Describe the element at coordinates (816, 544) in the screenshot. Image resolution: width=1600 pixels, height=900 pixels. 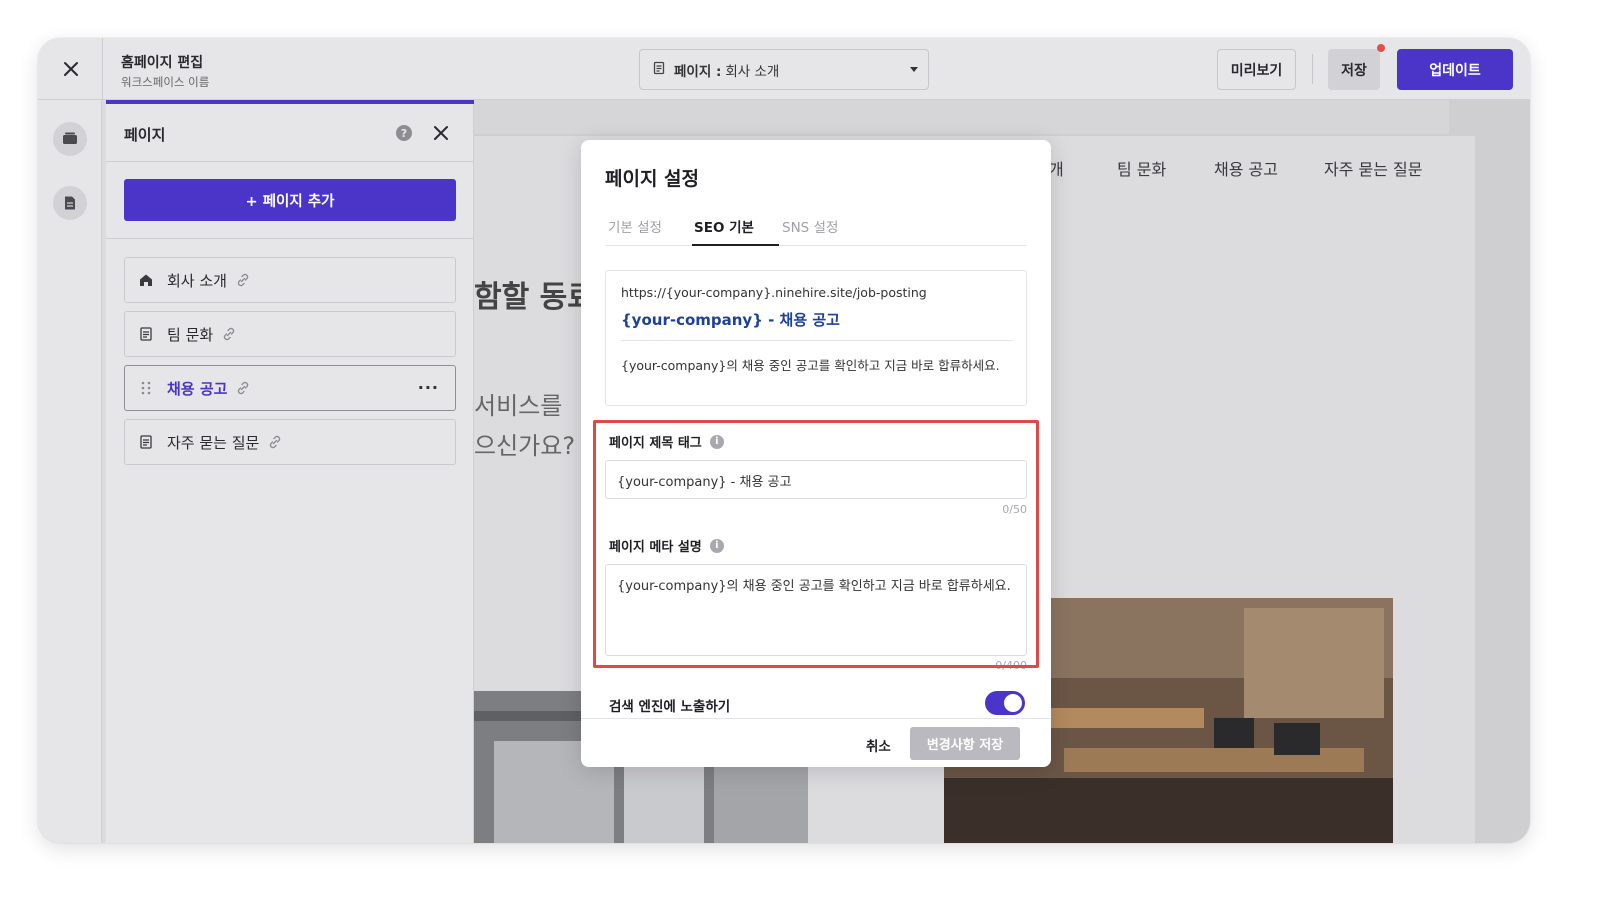
I see `highlight-box` at that location.